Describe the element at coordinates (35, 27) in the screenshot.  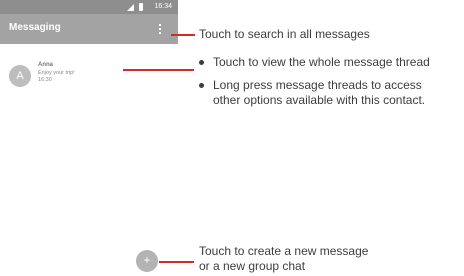
I see `app-title: Messaging` at that location.